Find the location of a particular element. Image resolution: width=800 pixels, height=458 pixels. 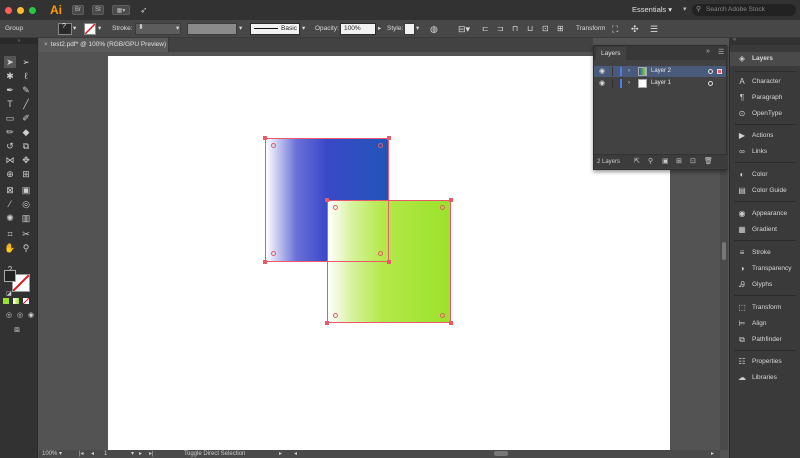

dock-item-transparency: ◑ Transparency is located at coordinates (765, 269).